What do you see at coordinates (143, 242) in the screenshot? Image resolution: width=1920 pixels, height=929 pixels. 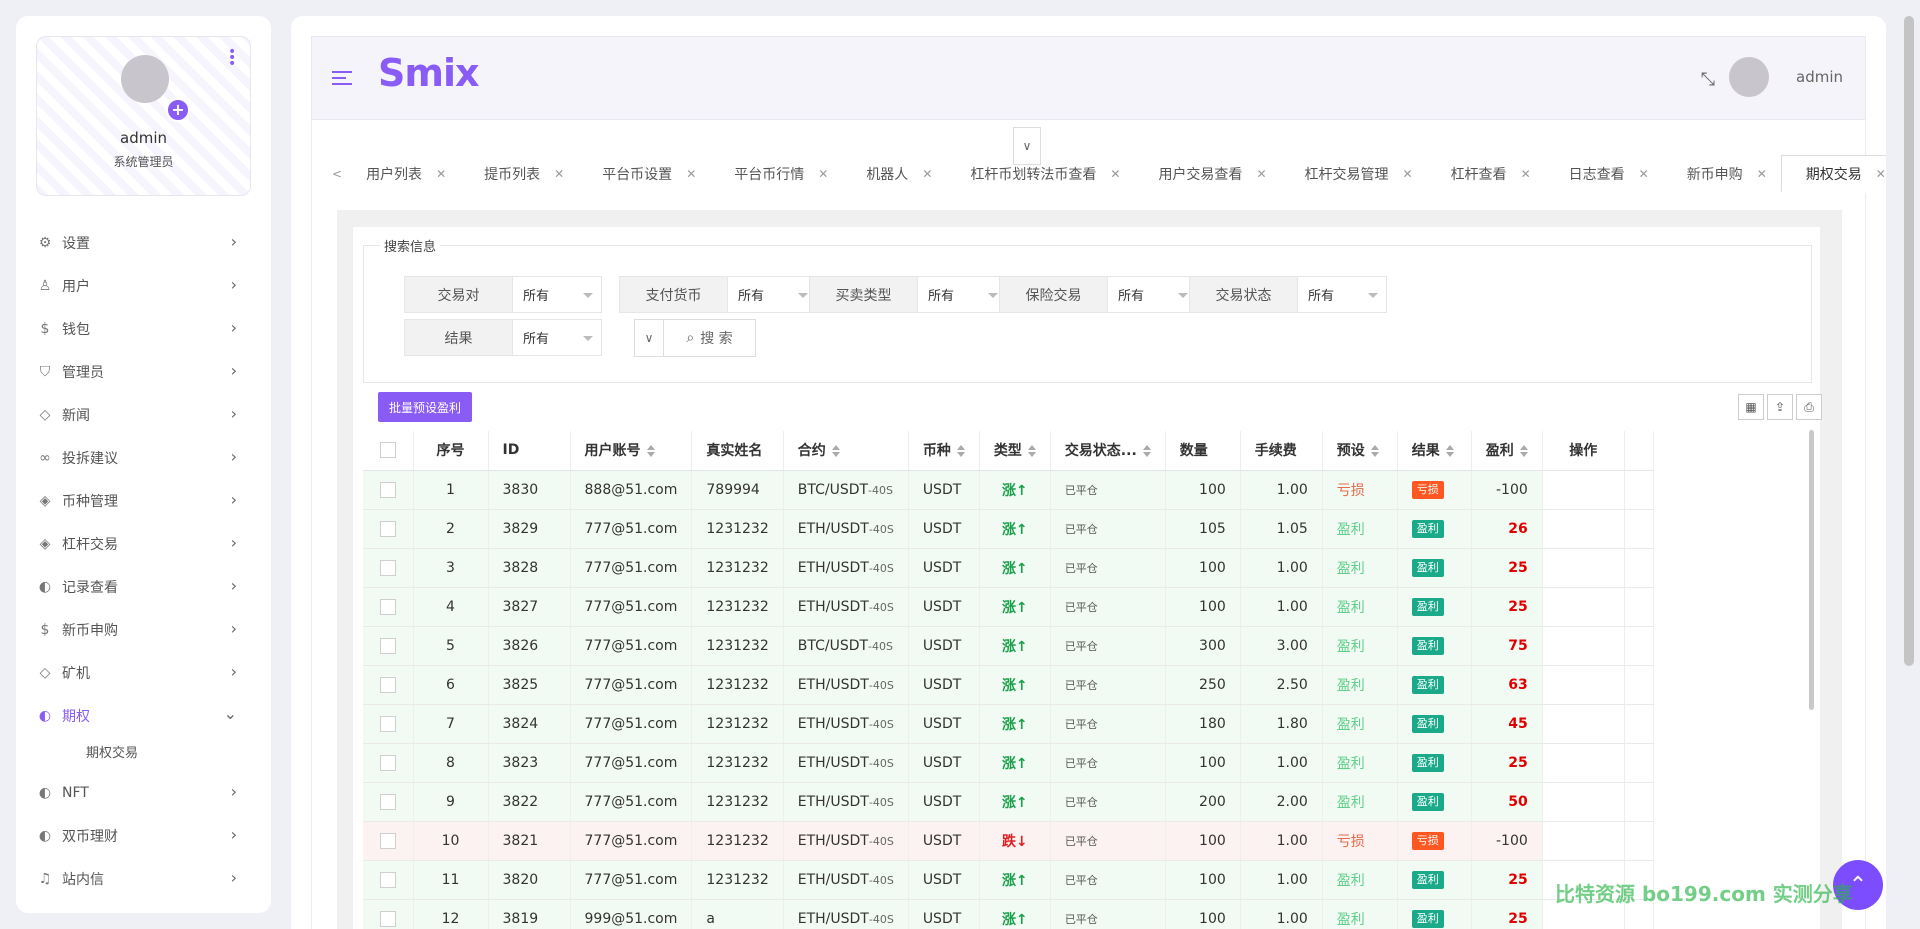 I see `sidebar-item-0: ⚙ 设置 ›` at bounding box center [143, 242].